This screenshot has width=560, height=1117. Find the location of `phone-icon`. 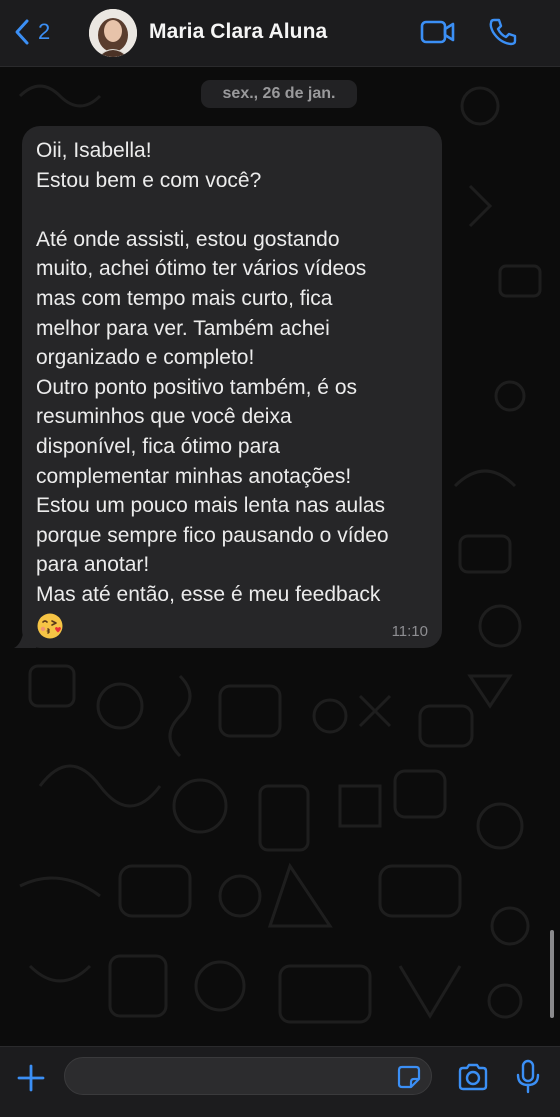

phone-icon is located at coordinates (503, 32).